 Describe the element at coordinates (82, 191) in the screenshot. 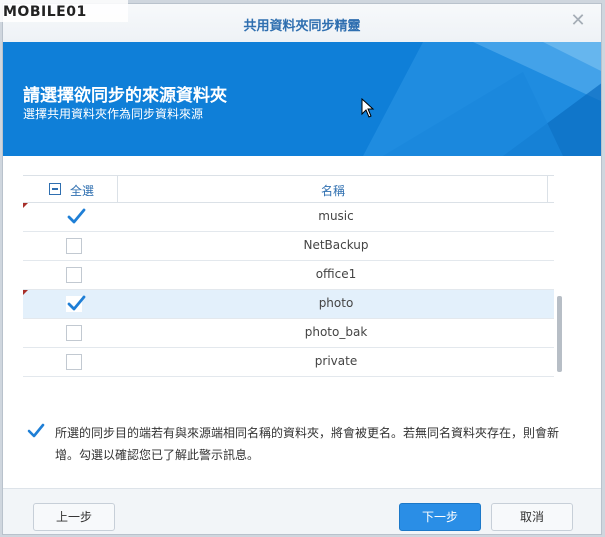

I see `select-all-label: 全選` at that location.